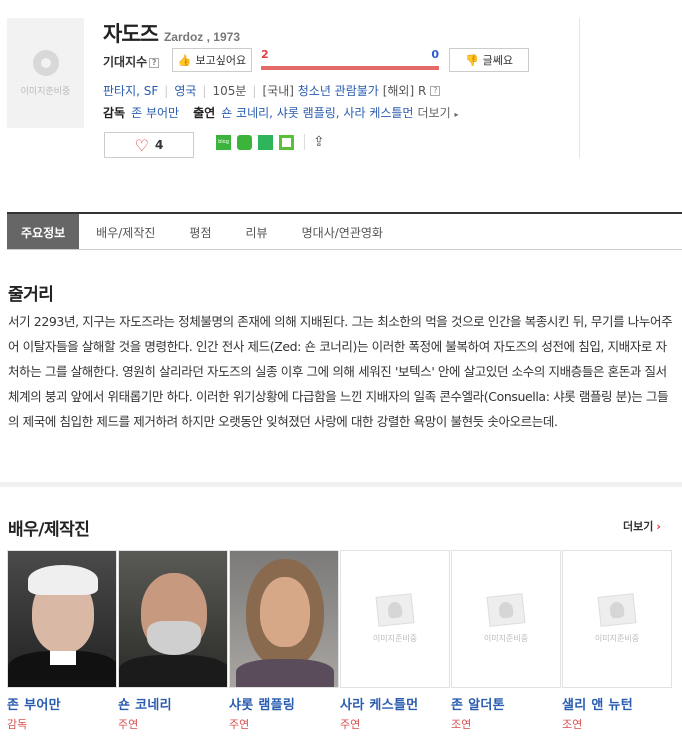 The image size is (682, 740). What do you see at coordinates (319, 142) in the screenshot?
I see `share-icon: ⇪` at bounding box center [319, 142].